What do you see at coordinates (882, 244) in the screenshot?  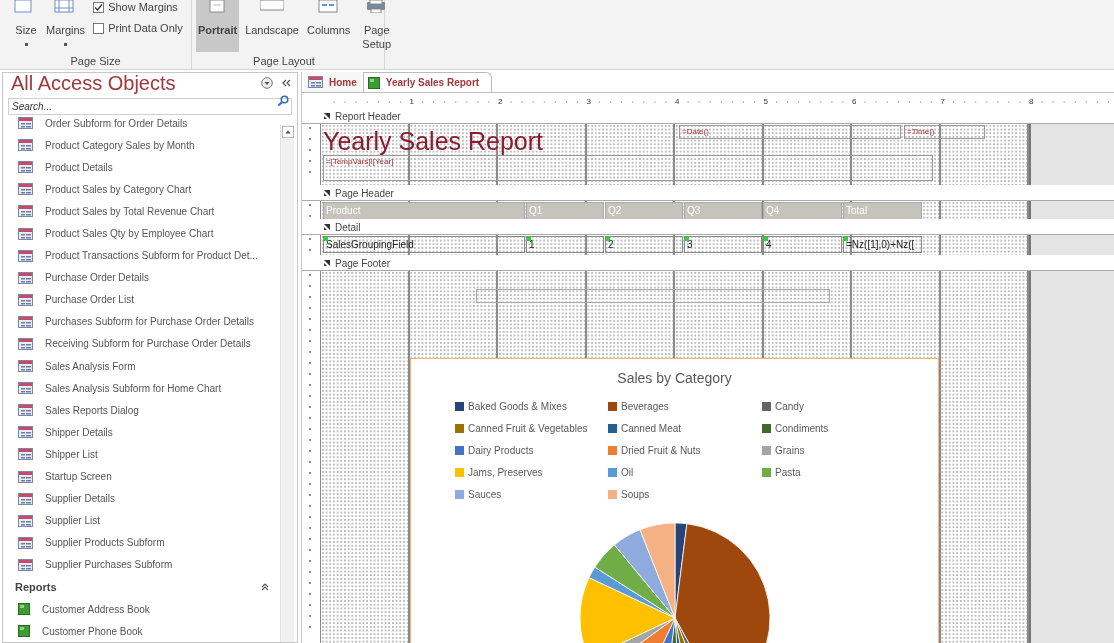 I see `field-box: =Nz([1],0)+Nz([` at bounding box center [882, 244].